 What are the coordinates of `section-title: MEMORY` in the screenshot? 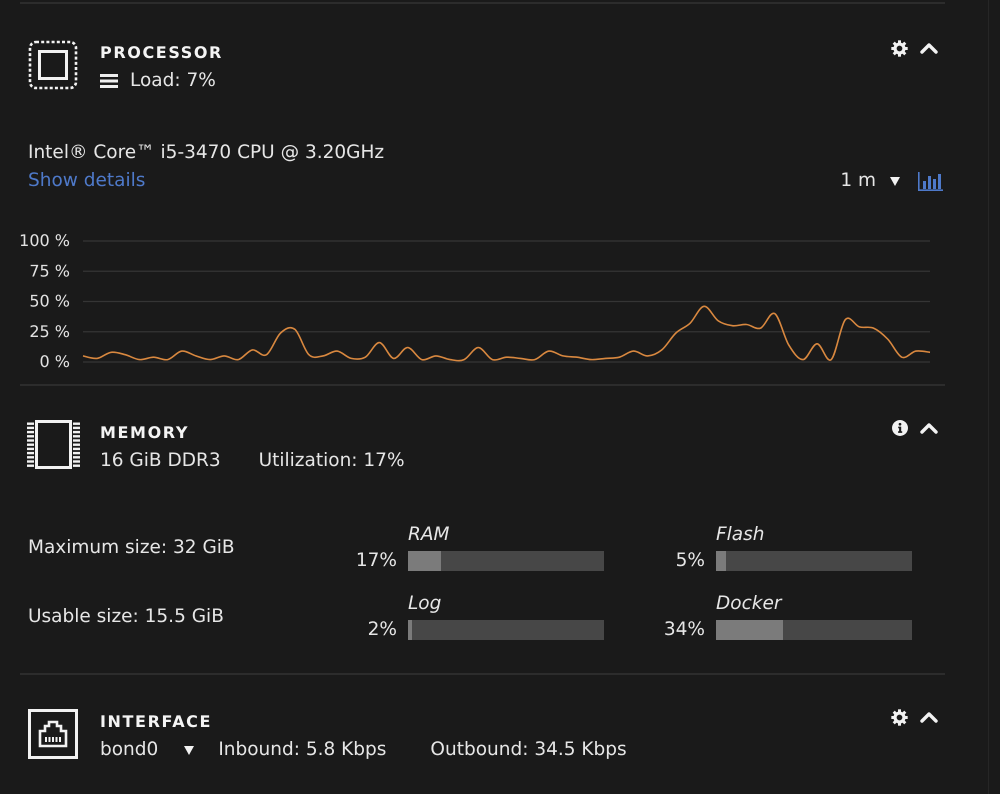 It's located at (145, 433).